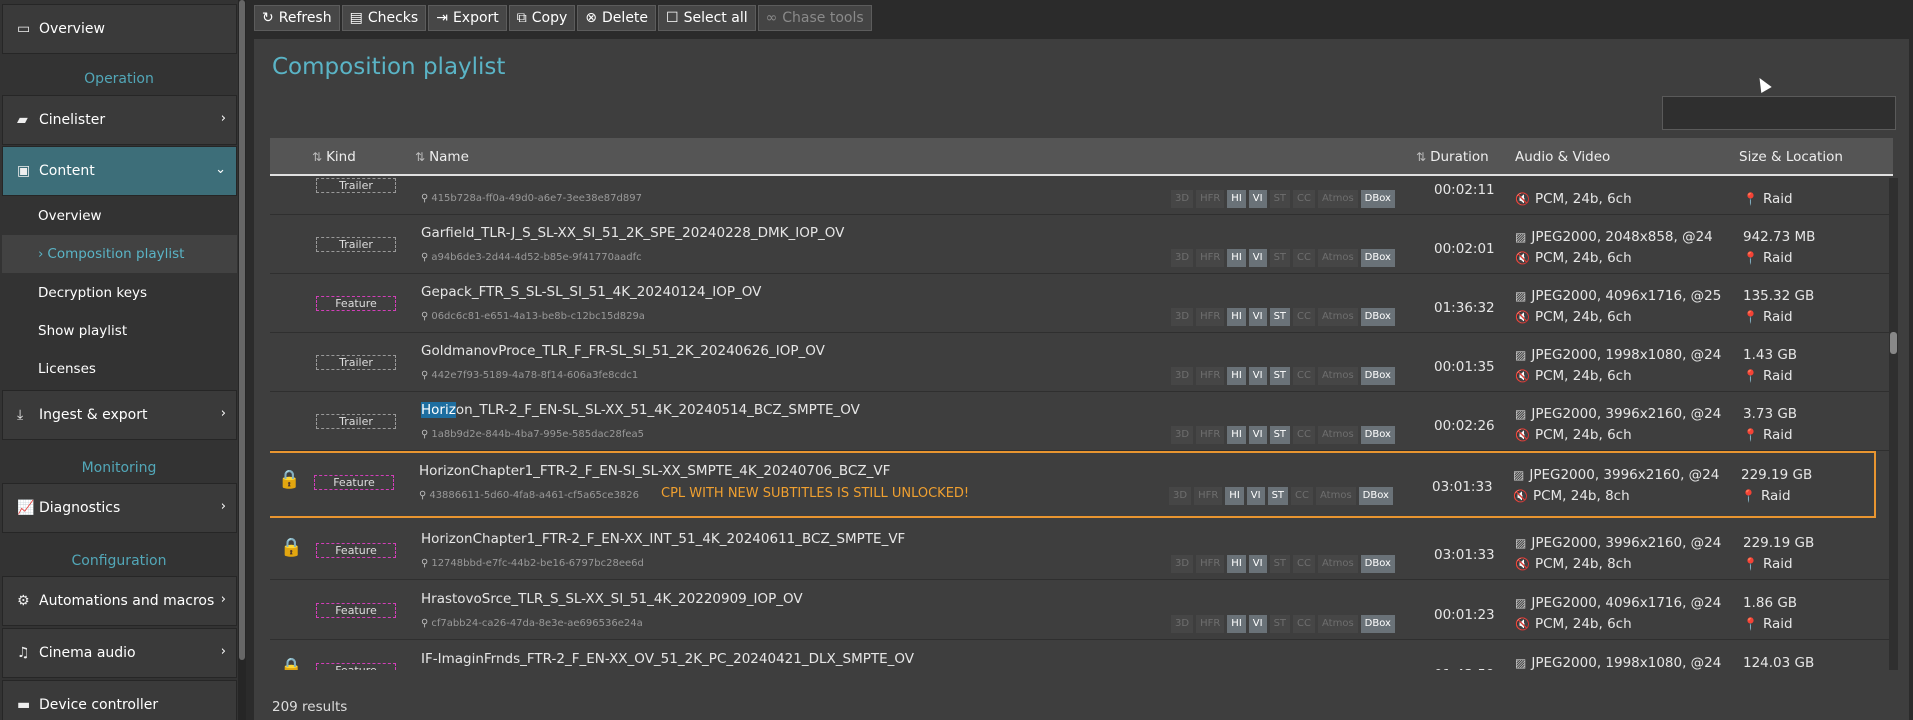 The height and width of the screenshot is (720, 1913). Describe the element at coordinates (1377, 317) in the screenshot. I see `tag-badge: DBox` at that location.